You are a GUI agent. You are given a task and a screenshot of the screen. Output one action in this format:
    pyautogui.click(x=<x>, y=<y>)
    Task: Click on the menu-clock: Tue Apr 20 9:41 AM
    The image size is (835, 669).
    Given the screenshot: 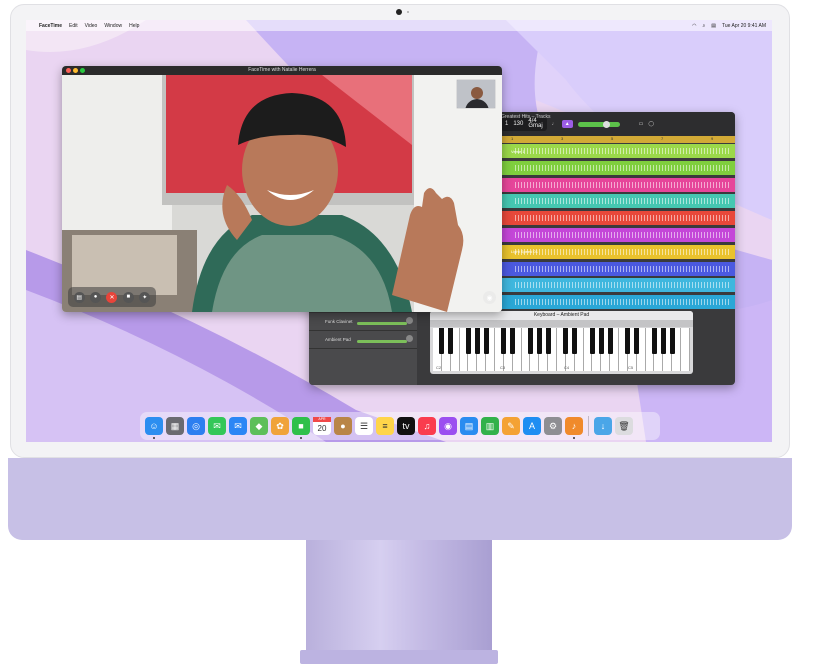 What is the action you would take?
    pyautogui.click(x=744, y=26)
    